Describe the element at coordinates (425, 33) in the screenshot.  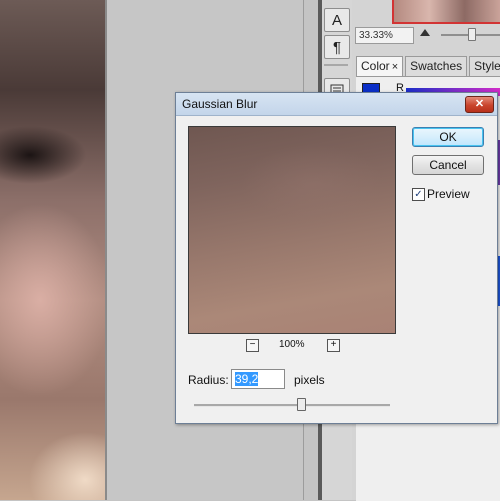
I see `zoom-out-mountain-icon` at that location.